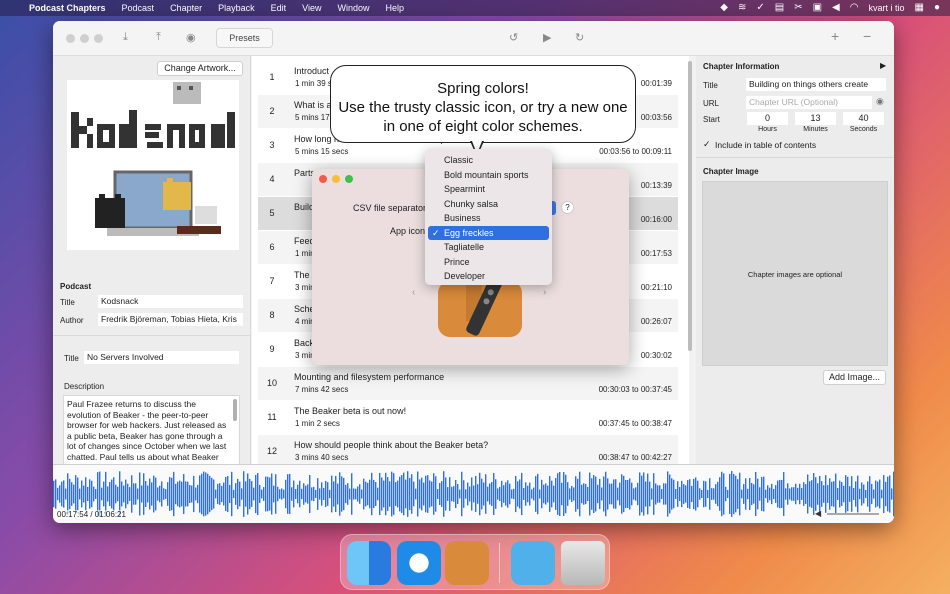  I want to click on start-hours-field: 0, so click(767, 118).